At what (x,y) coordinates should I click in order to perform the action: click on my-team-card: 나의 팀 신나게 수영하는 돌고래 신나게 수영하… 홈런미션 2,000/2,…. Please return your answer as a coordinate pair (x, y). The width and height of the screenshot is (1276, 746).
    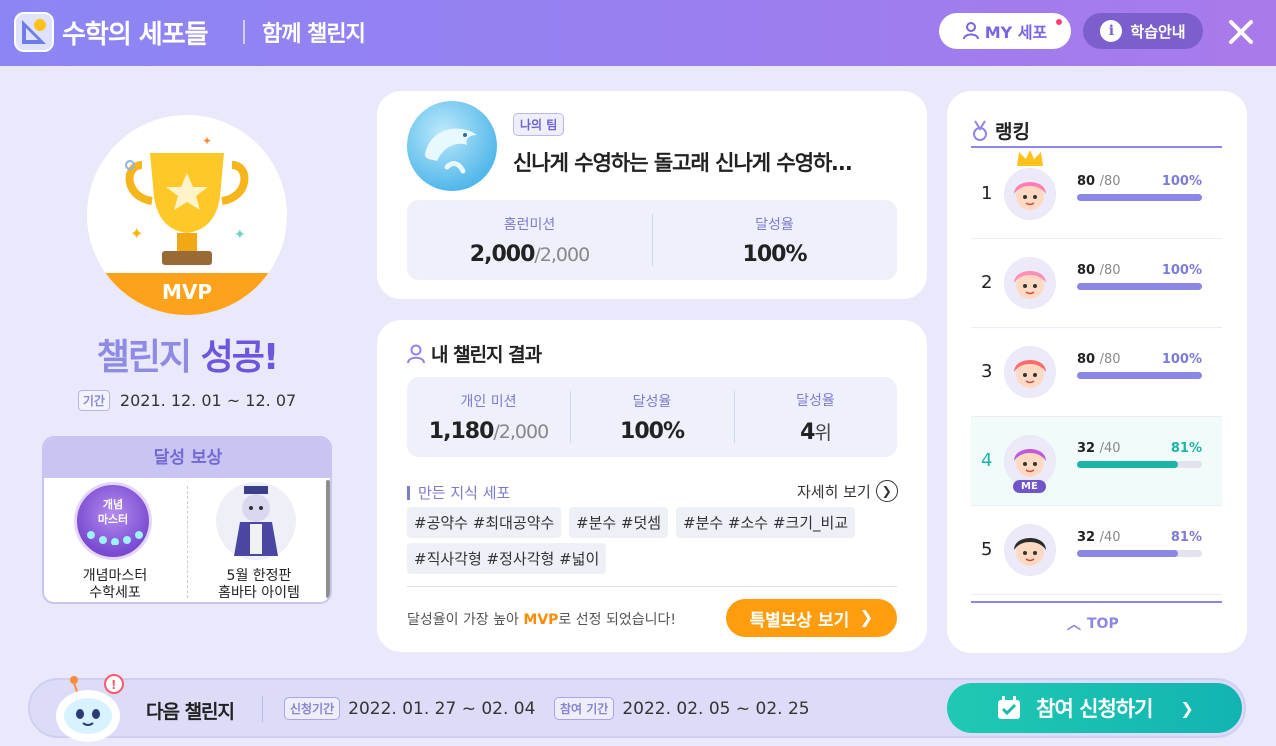
    Looking at the image, I should click on (652, 195).